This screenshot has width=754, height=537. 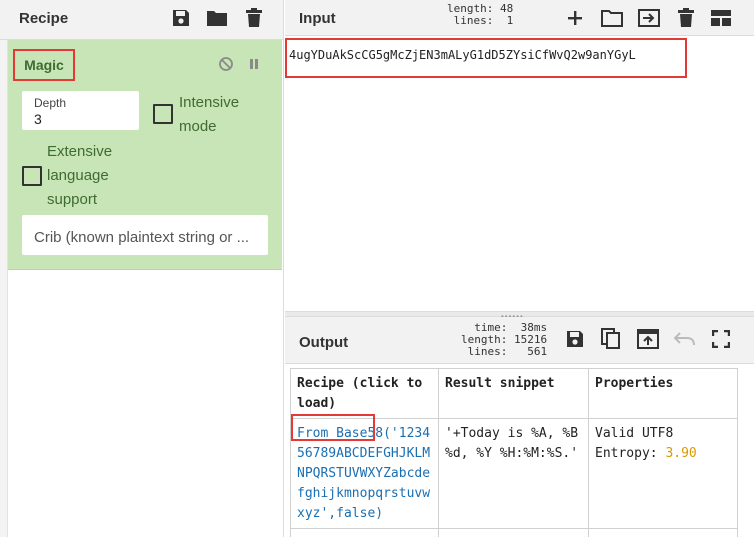 What do you see at coordinates (480, 14) in the screenshot?
I see `input-stats: length: 48 lines: 1` at bounding box center [480, 14].